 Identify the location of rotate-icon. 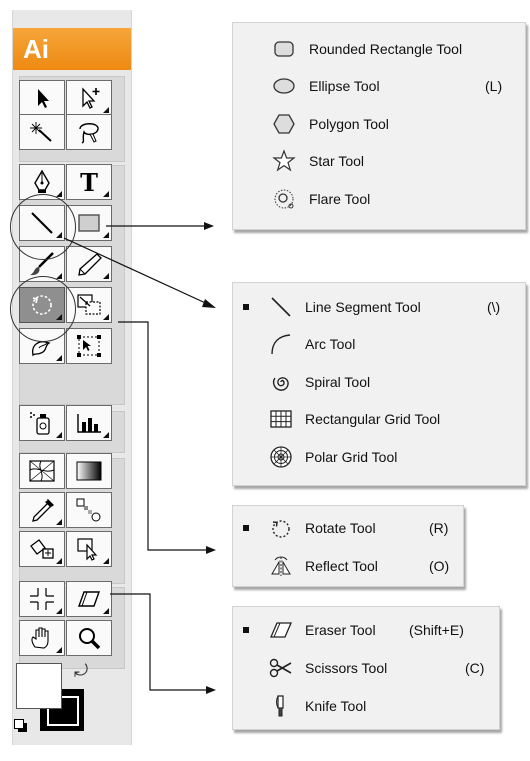
(281, 528).